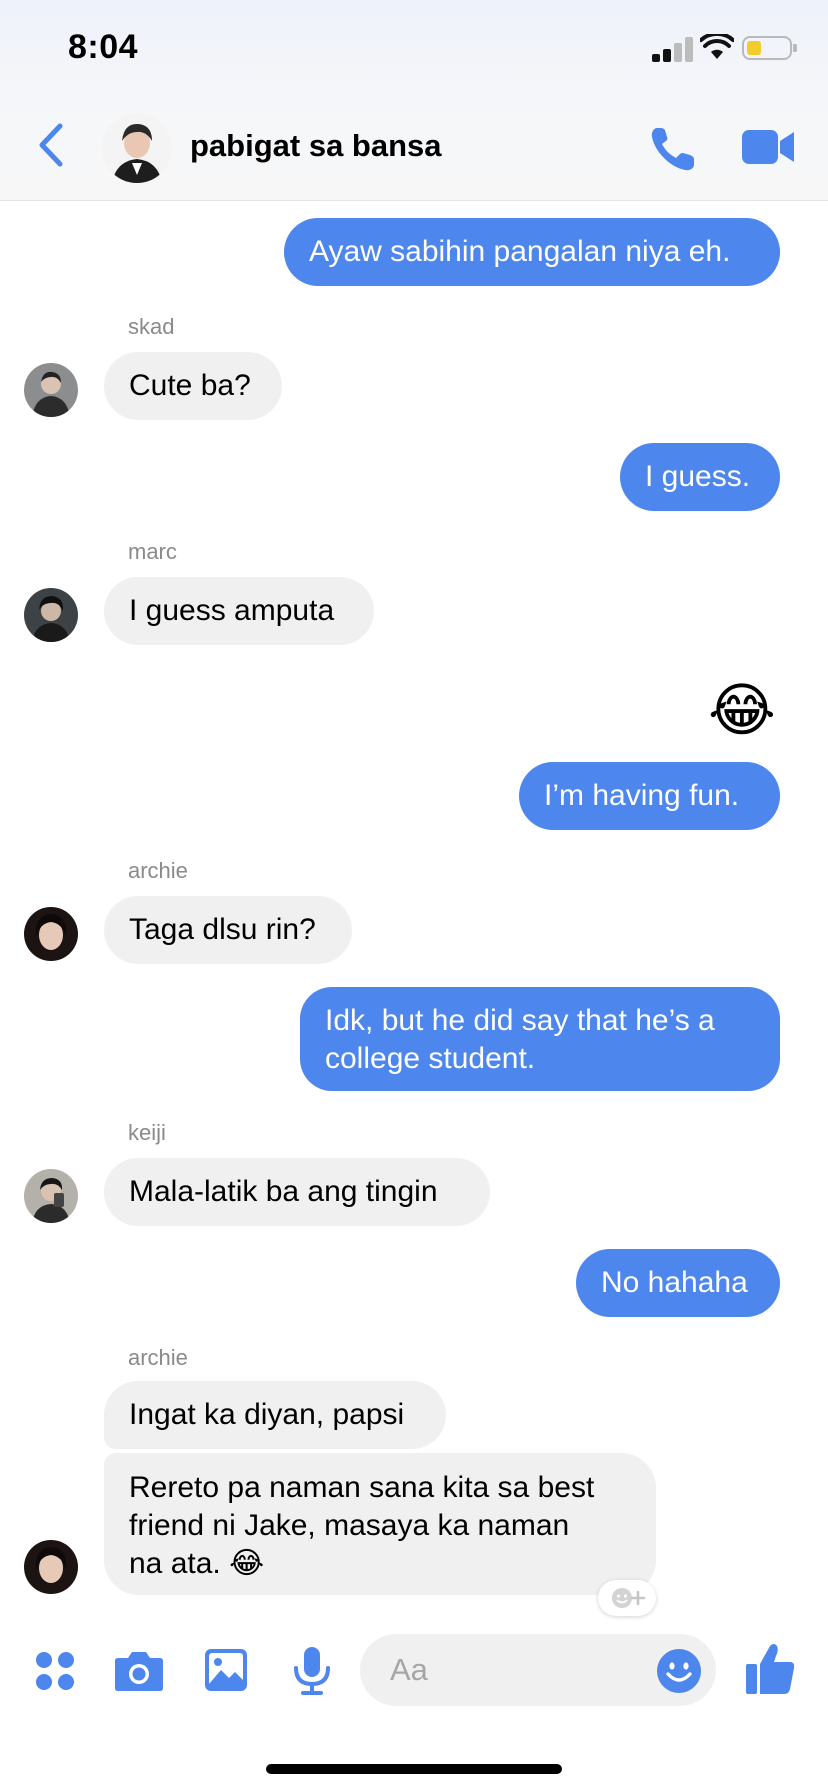 The image size is (828, 1792). Describe the element at coordinates (673, 149) in the screenshot. I see `phone-icon` at that location.